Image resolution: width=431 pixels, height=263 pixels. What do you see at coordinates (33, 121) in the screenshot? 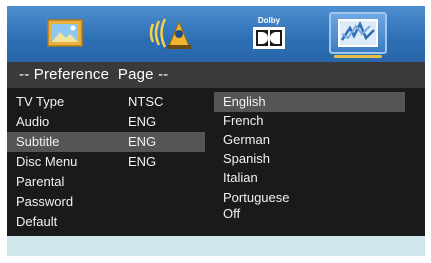
I see `setting-label: Audio` at bounding box center [33, 121].